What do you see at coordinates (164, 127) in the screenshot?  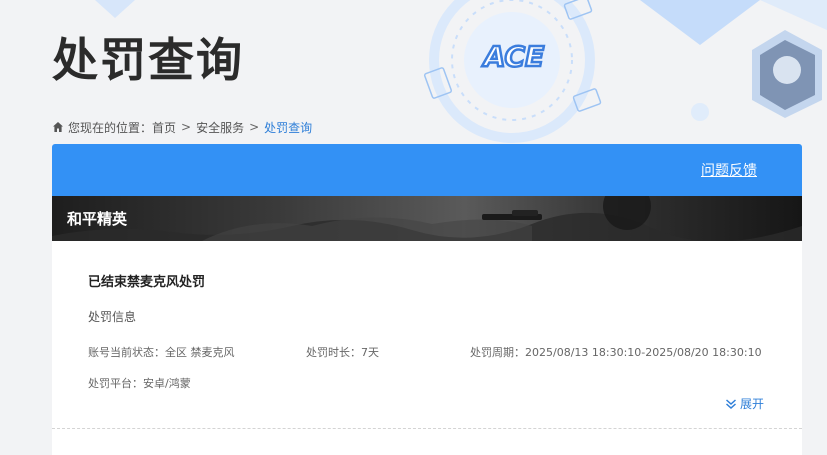 I see `breadcrumb-home: 首页` at bounding box center [164, 127].